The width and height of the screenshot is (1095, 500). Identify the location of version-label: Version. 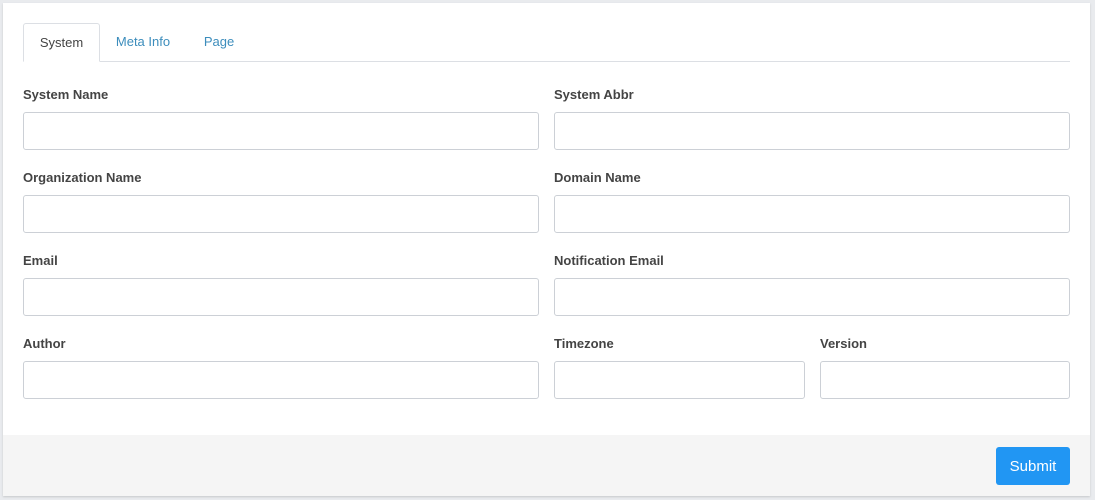
(843, 343).